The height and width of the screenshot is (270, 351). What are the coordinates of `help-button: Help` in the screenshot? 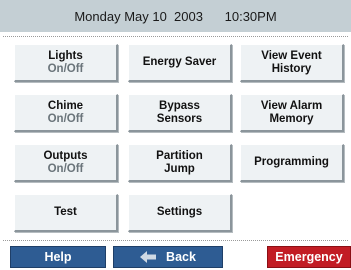 It's located at (58, 257).